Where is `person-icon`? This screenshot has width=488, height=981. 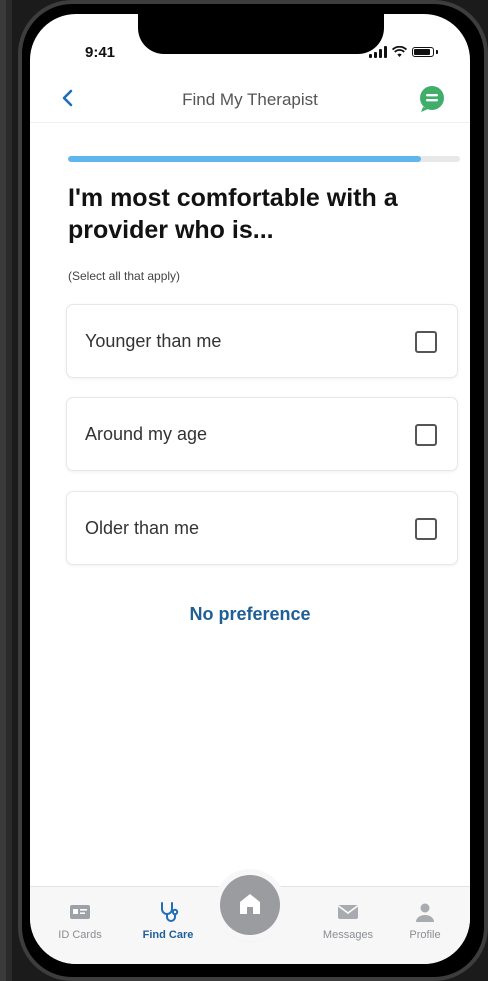
person-icon is located at coordinates (425, 912).